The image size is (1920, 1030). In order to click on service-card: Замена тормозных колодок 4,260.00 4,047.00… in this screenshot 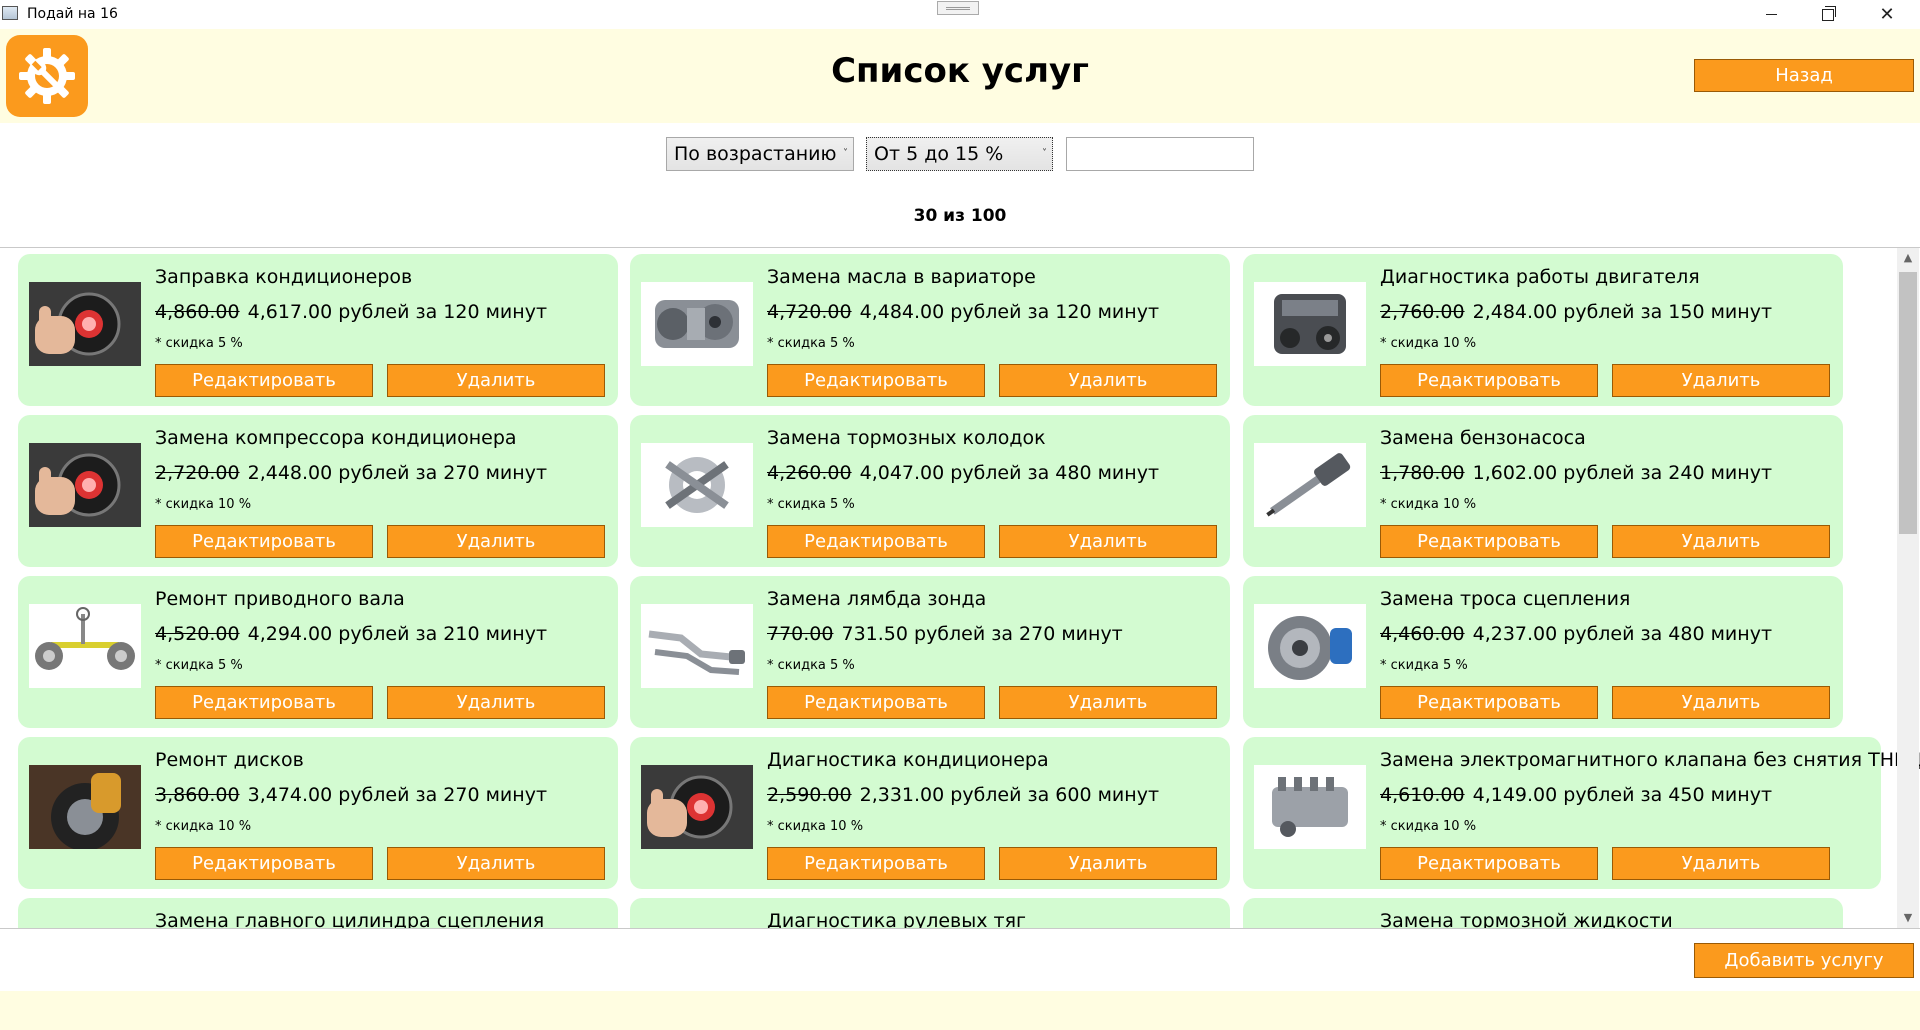, I will do `click(930, 491)`.